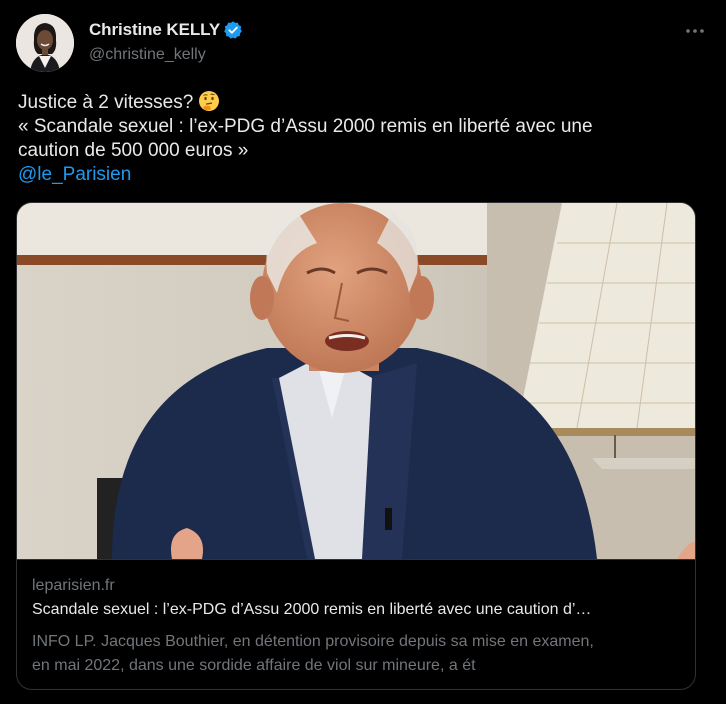  What do you see at coordinates (233, 30) in the screenshot?
I see `verified-badge-icon` at bounding box center [233, 30].